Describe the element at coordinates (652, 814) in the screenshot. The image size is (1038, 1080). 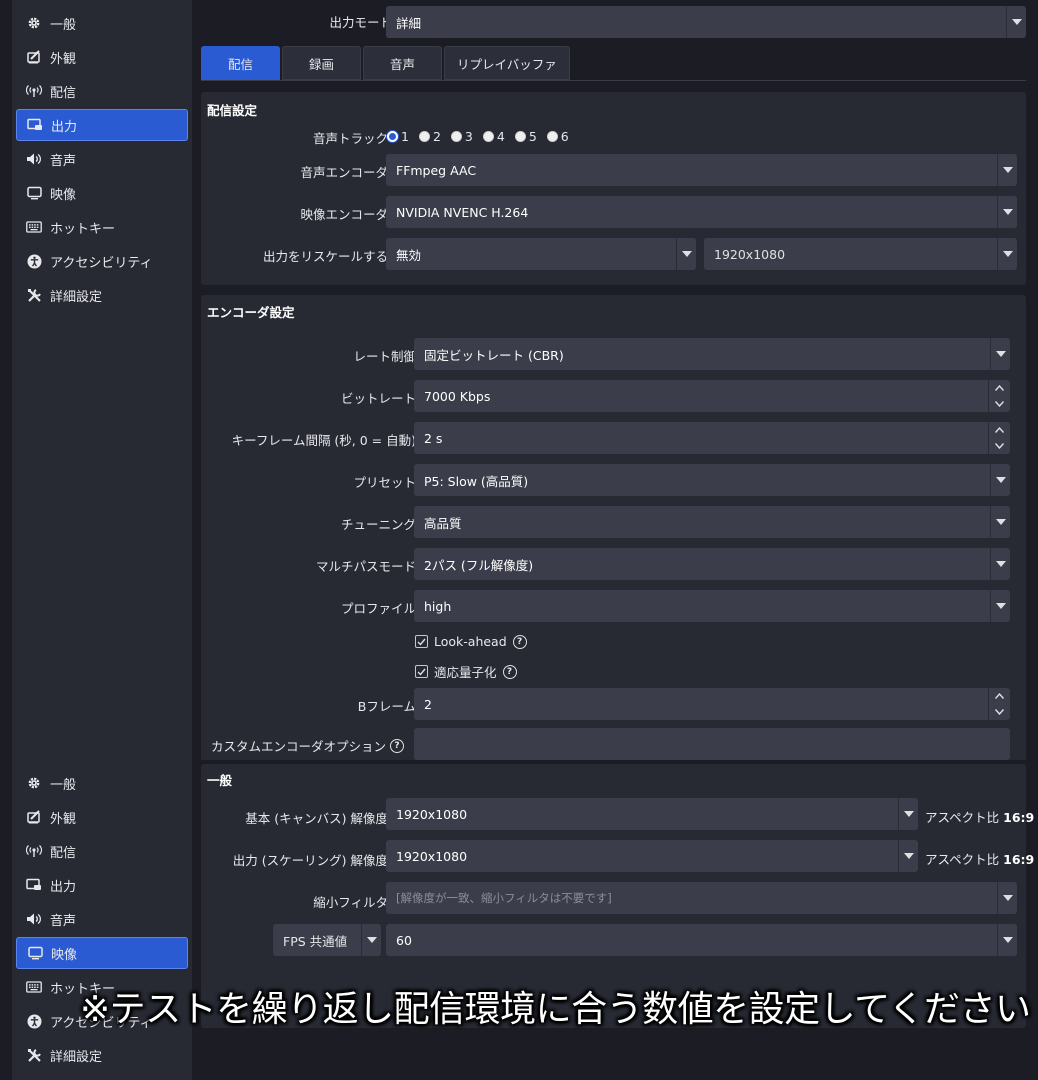
I see `base-res-select: 1920x1080` at that location.